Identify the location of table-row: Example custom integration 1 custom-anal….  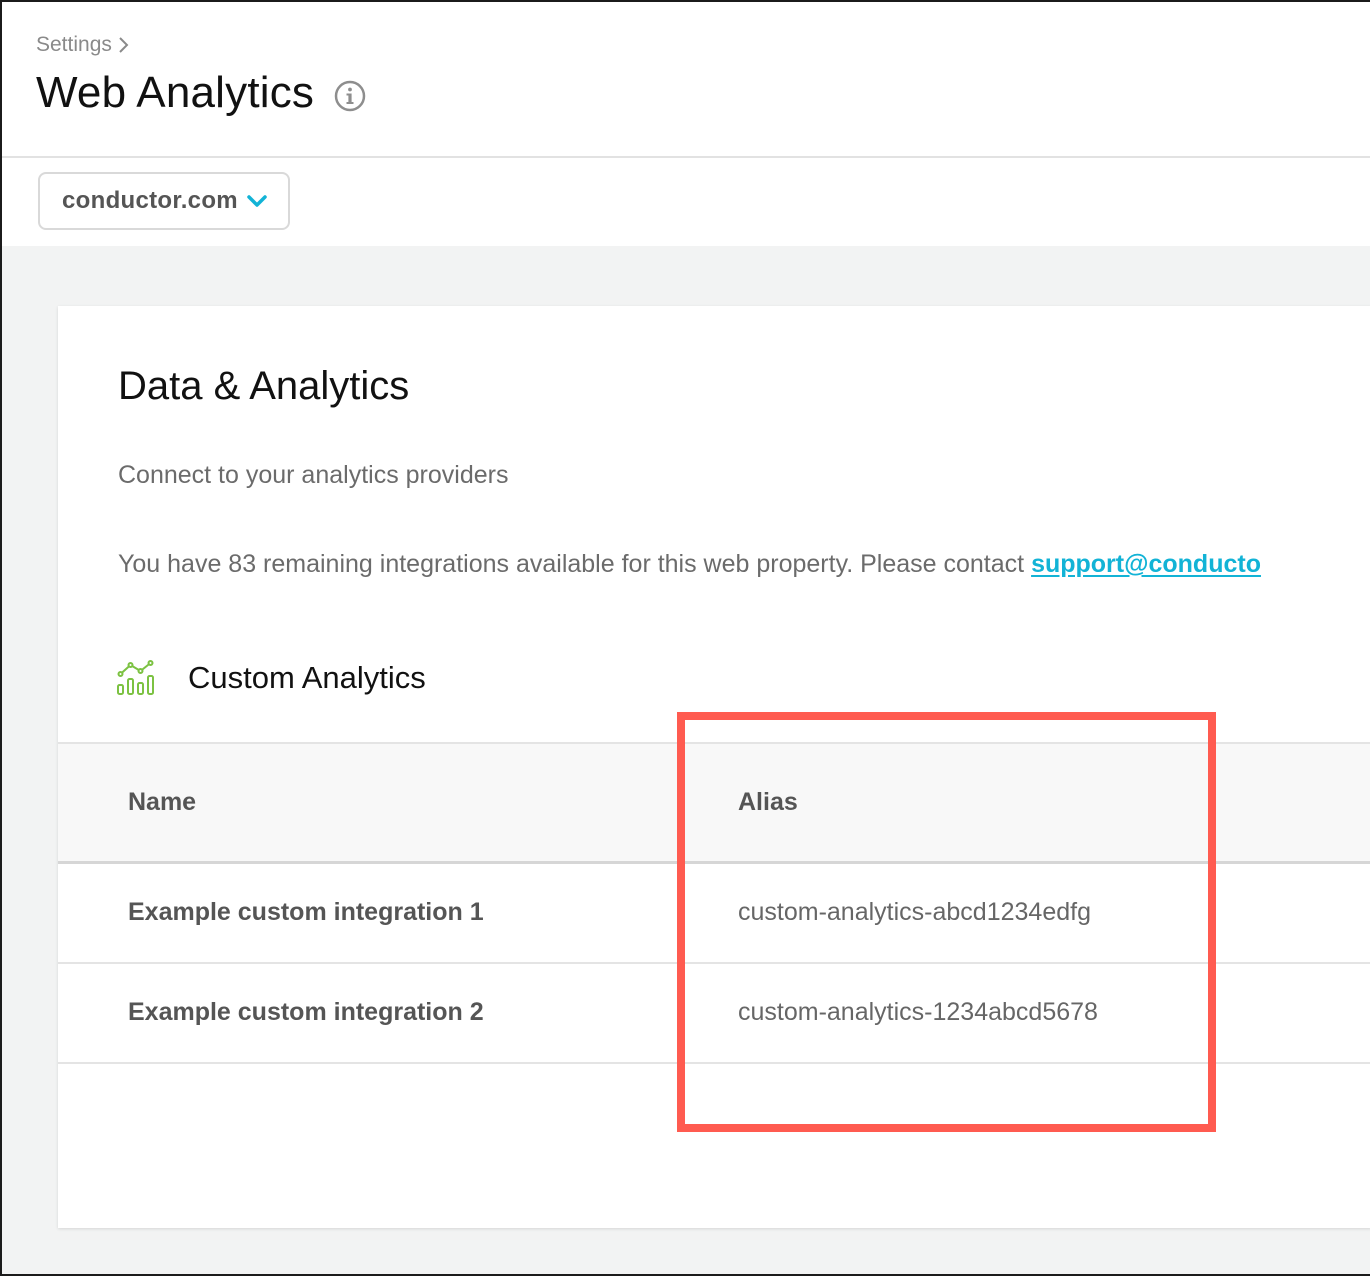
(714, 914).